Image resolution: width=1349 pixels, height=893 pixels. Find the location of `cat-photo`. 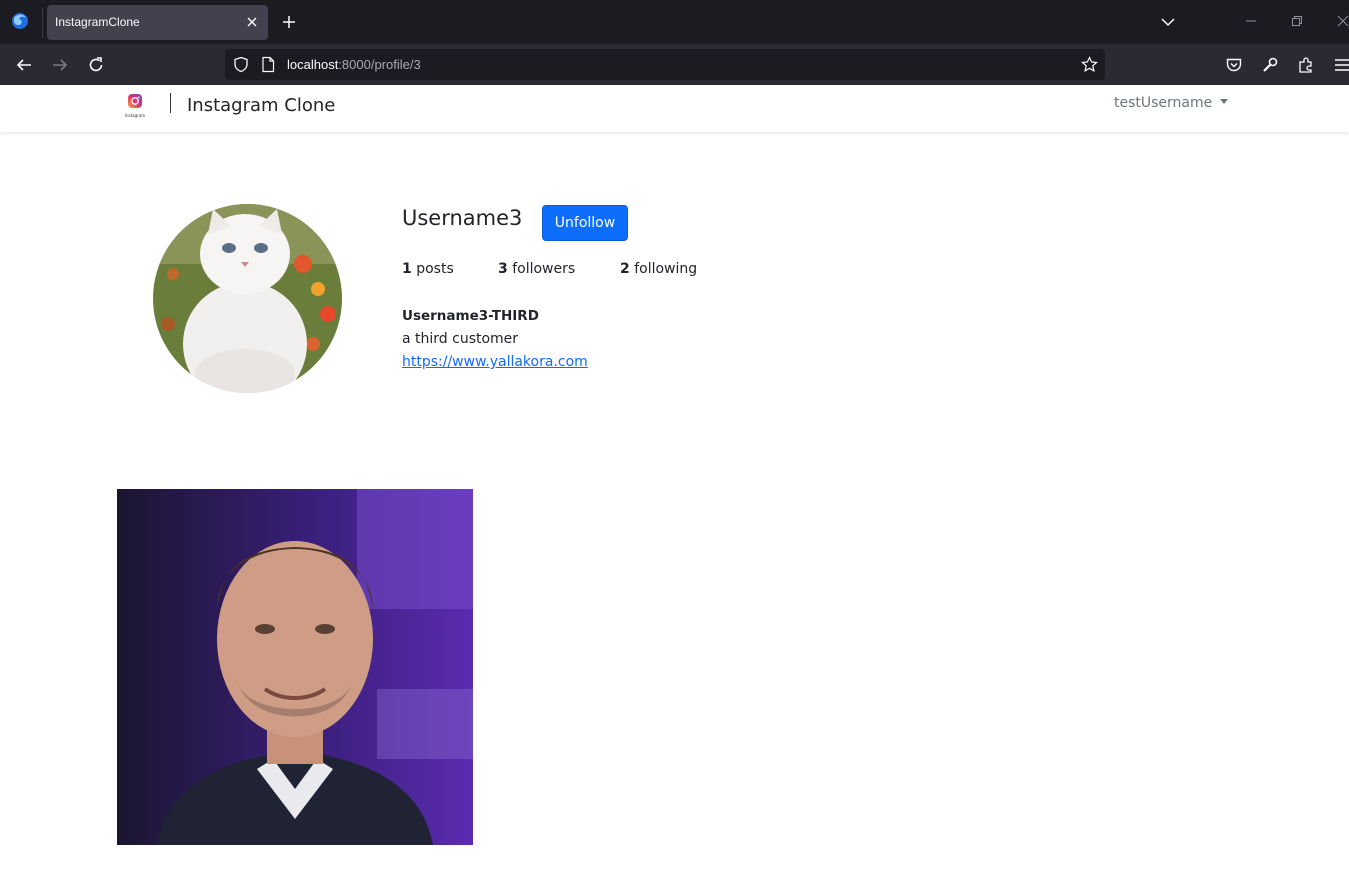

cat-photo is located at coordinates (247, 298).